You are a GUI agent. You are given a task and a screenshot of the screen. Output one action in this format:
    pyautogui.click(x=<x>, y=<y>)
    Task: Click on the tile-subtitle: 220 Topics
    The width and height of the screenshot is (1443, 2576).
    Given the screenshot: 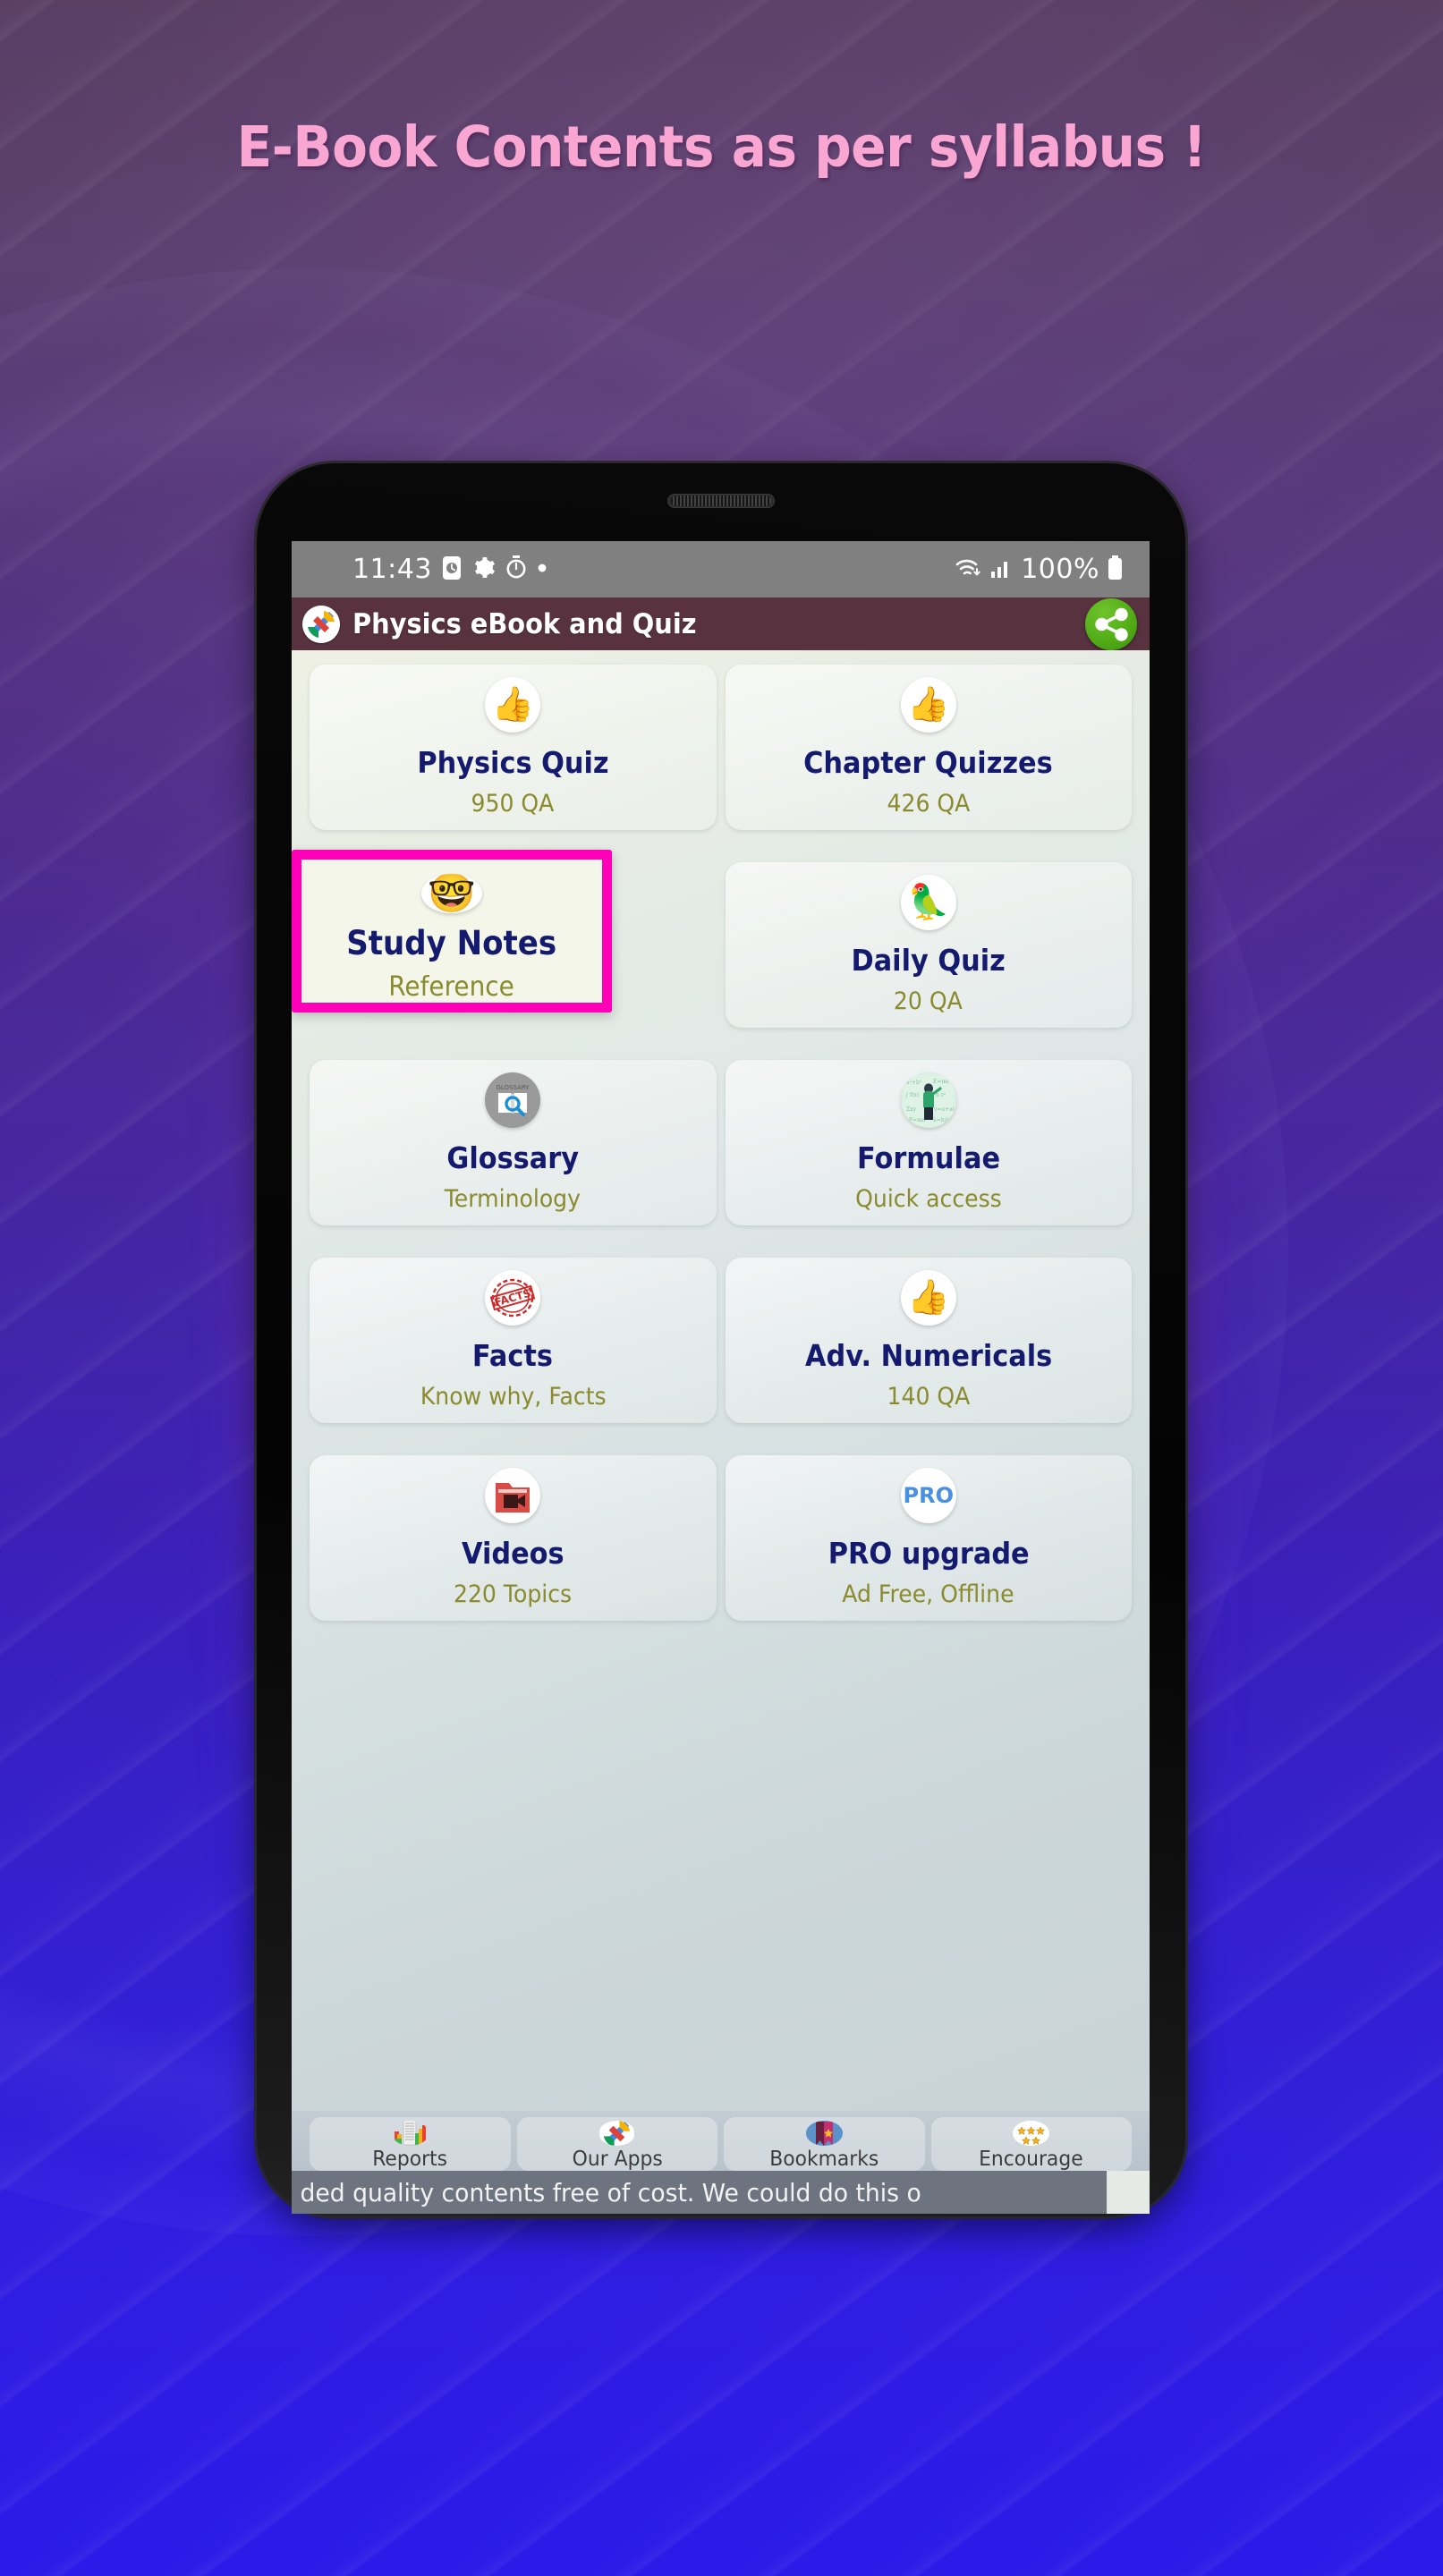 What is the action you would take?
    pyautogui.click(x=514, y=1594)
    